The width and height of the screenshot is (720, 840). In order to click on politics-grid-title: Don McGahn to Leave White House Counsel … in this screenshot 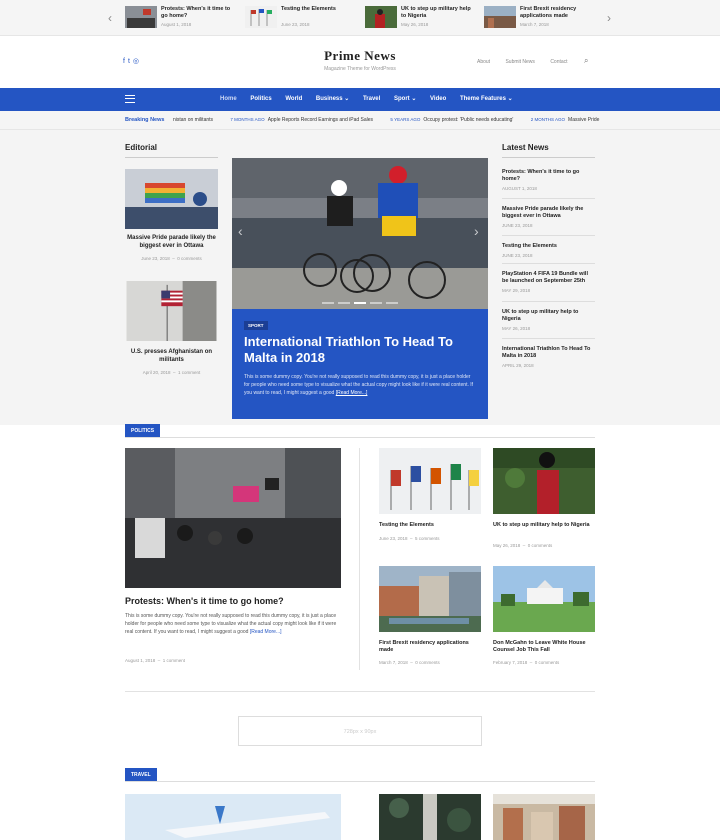, I will do `click(544, 647)`.